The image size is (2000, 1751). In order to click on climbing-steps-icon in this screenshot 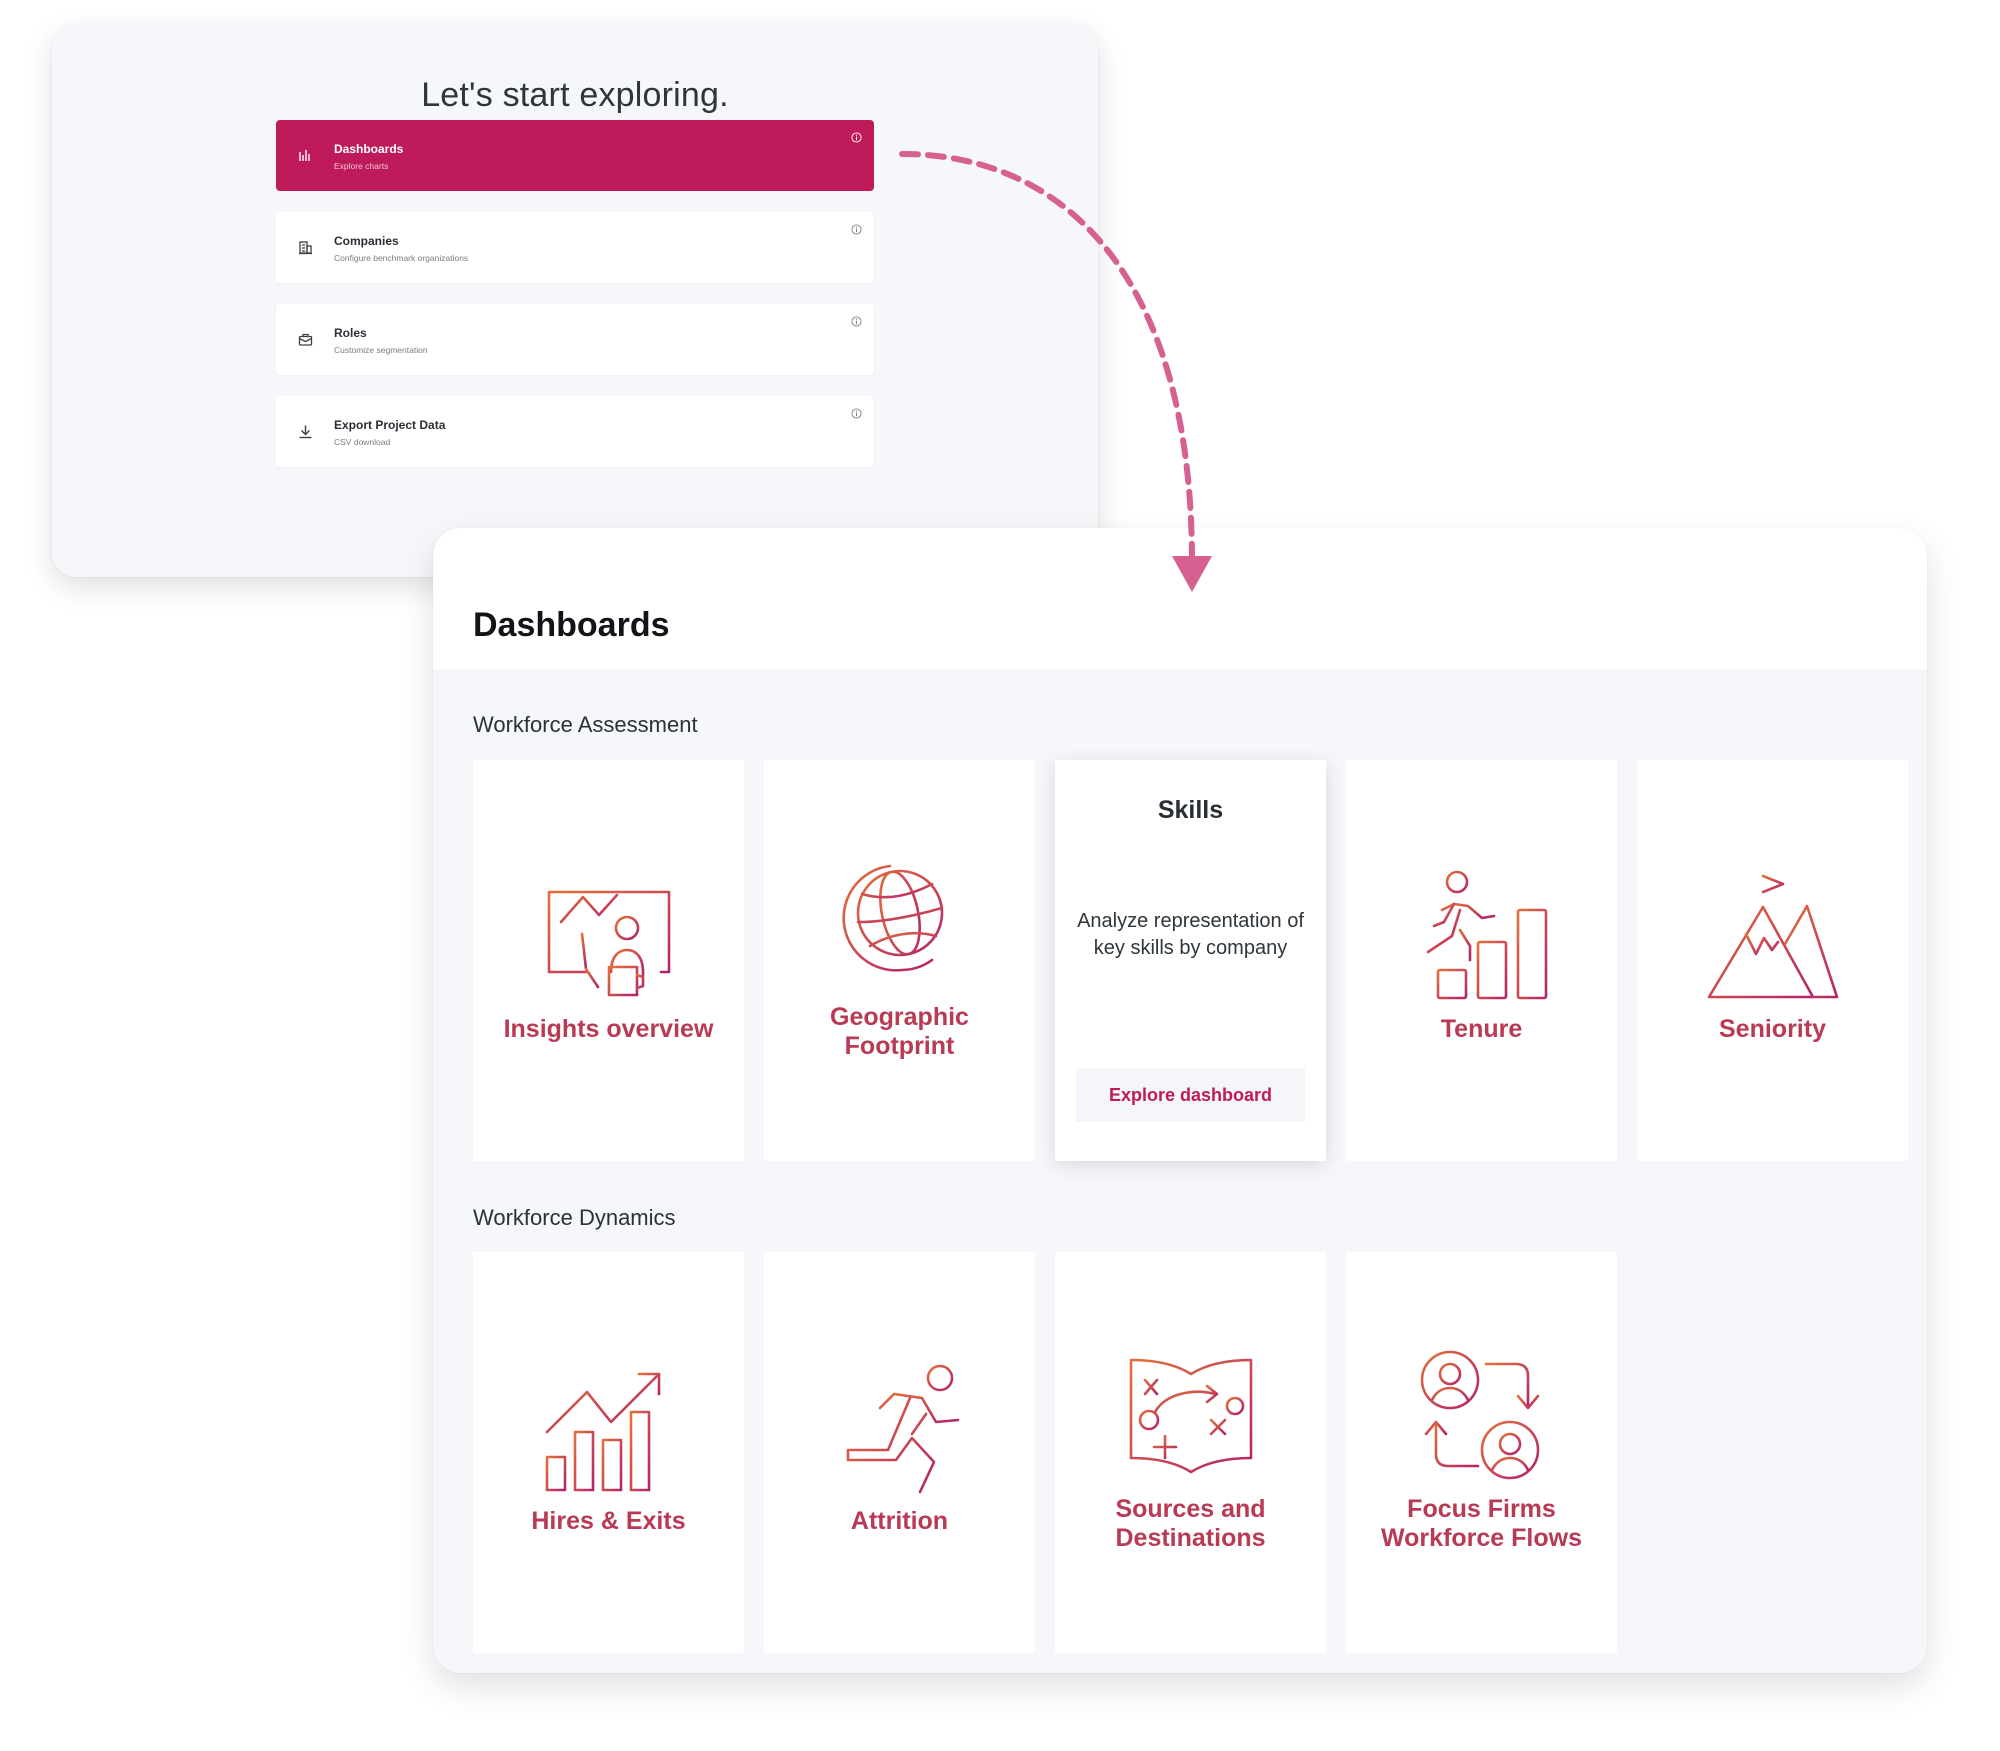, I will do `click(1486, 935)`.